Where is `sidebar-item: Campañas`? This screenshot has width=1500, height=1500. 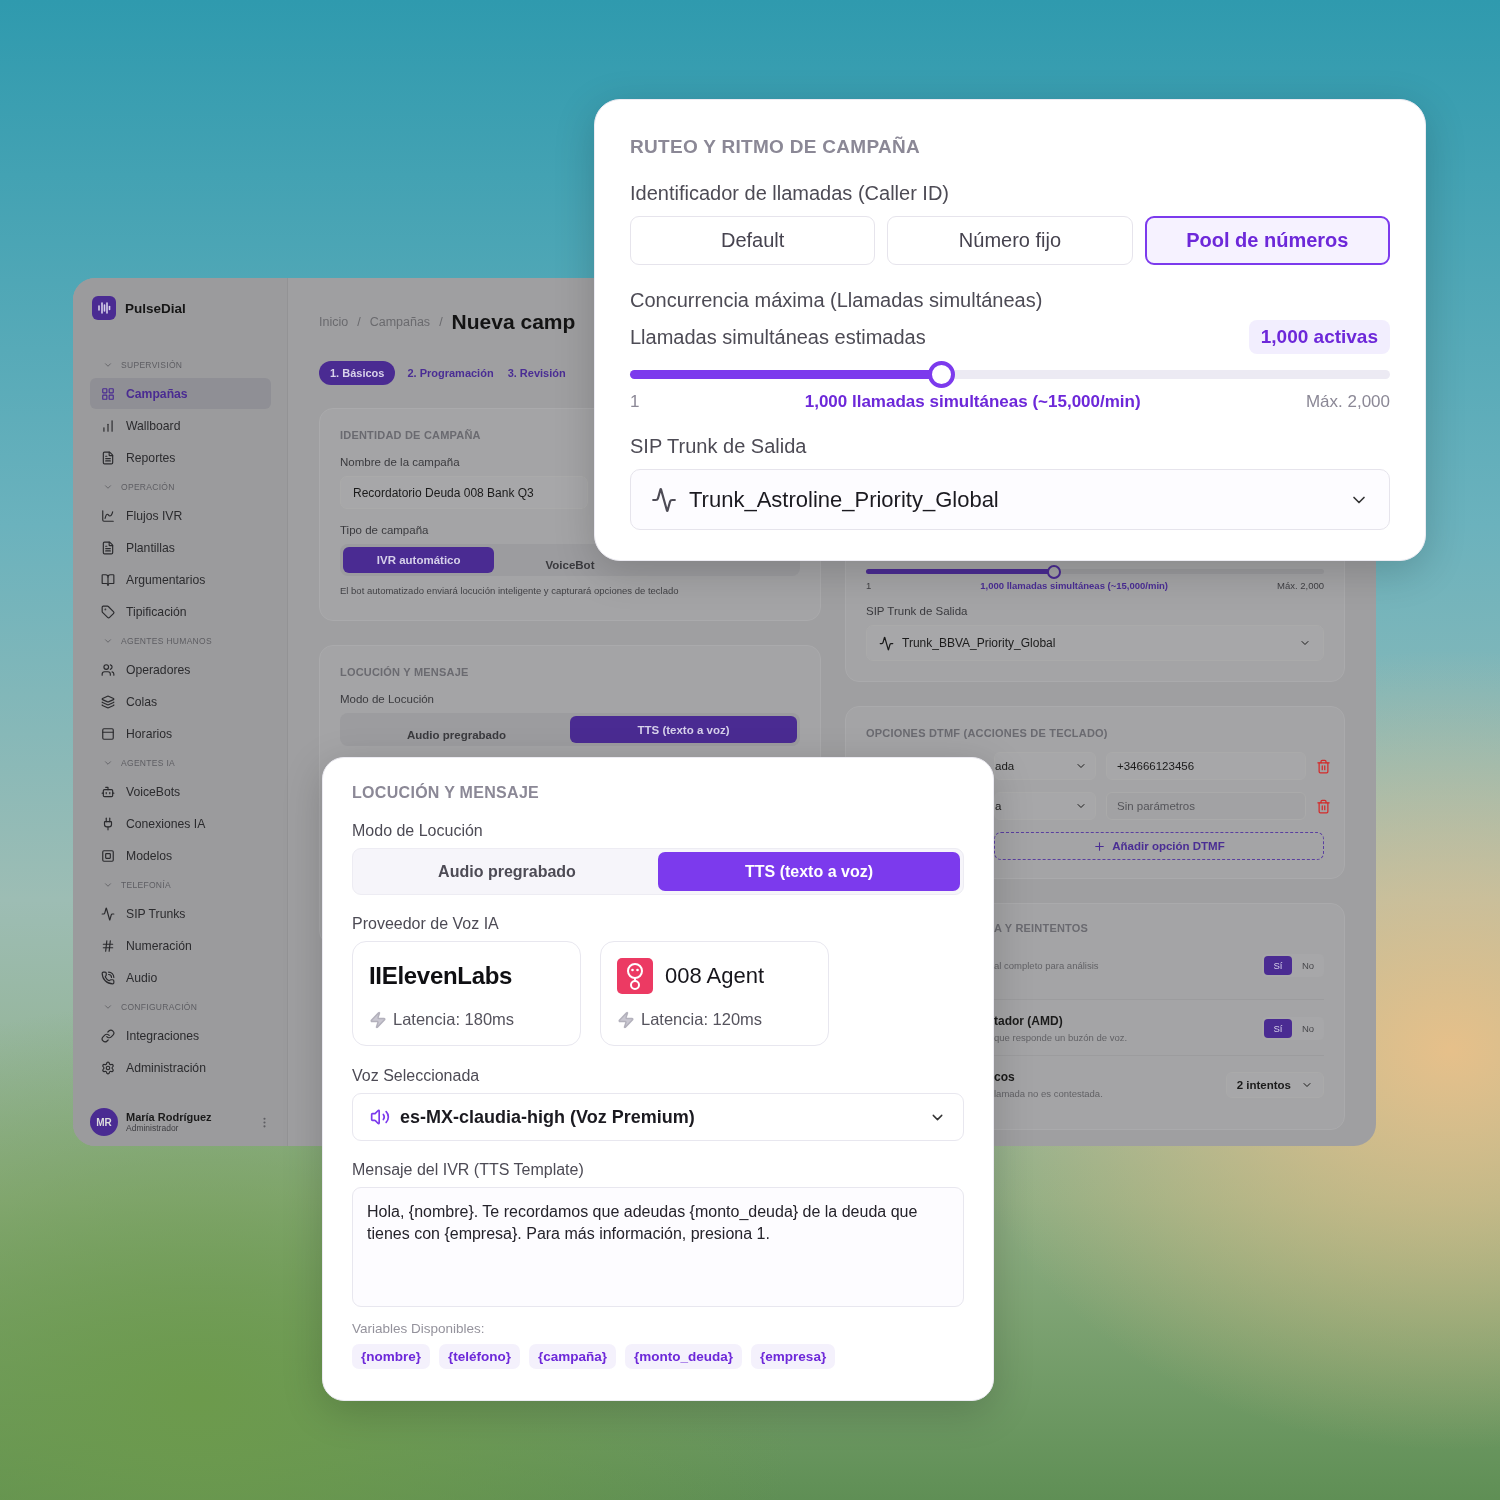 sidebar-item: Campañas is located at coordinates (180, 393).